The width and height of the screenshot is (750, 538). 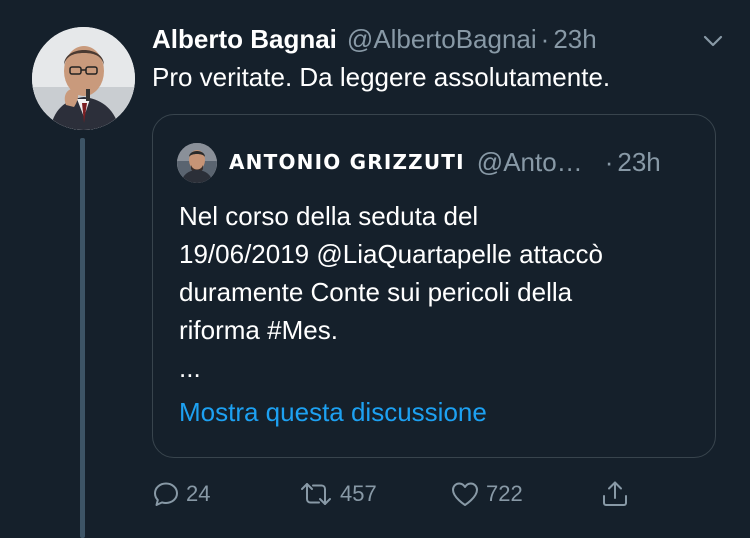 I want to click on reply-icon, so click(x=166, y=494).